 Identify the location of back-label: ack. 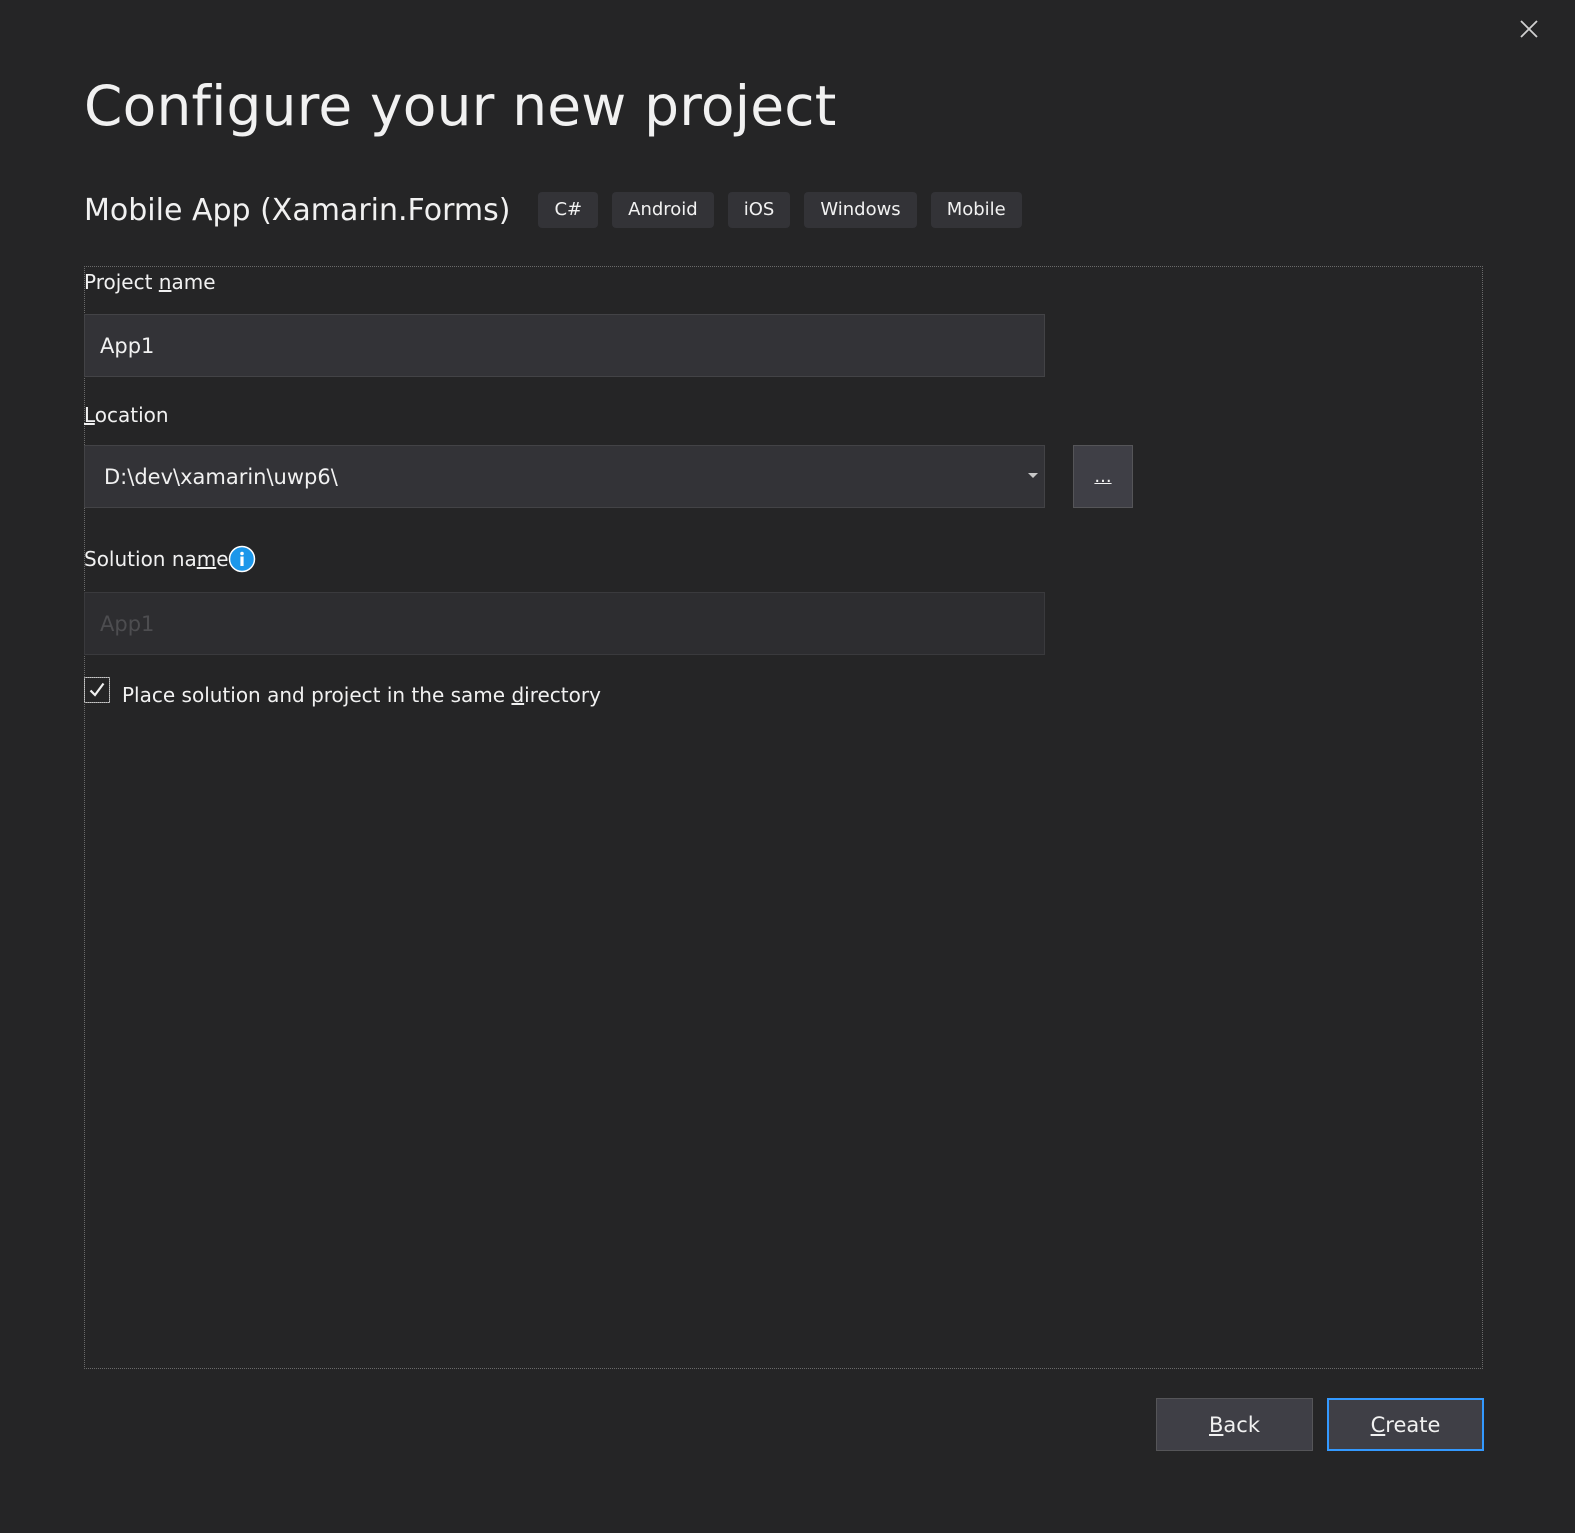
(1241, 1424).